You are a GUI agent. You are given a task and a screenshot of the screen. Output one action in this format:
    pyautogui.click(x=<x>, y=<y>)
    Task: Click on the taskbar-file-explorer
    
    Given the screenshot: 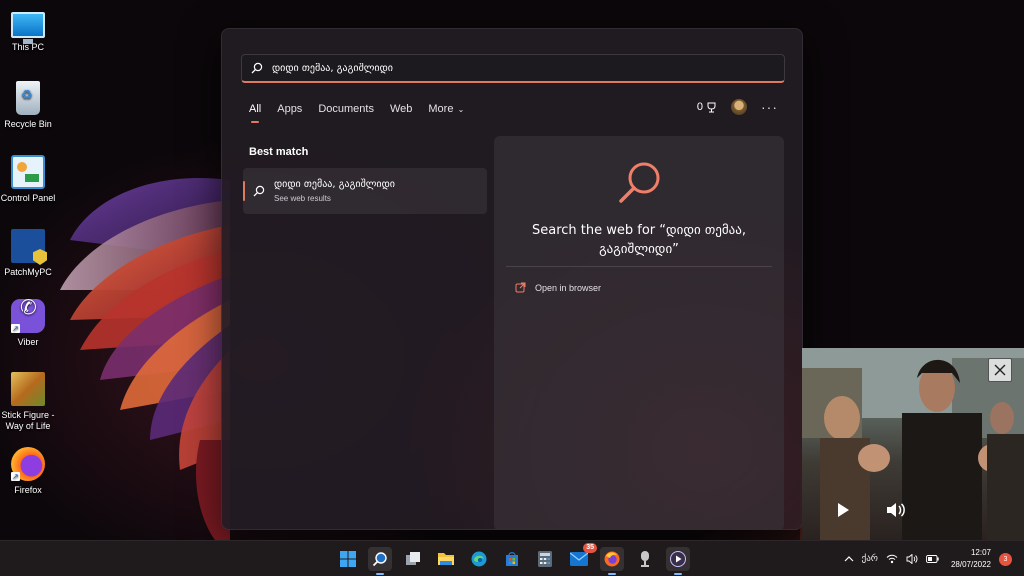 What is the action you would take?
    pyautogui.click(x=446, y=559)
    